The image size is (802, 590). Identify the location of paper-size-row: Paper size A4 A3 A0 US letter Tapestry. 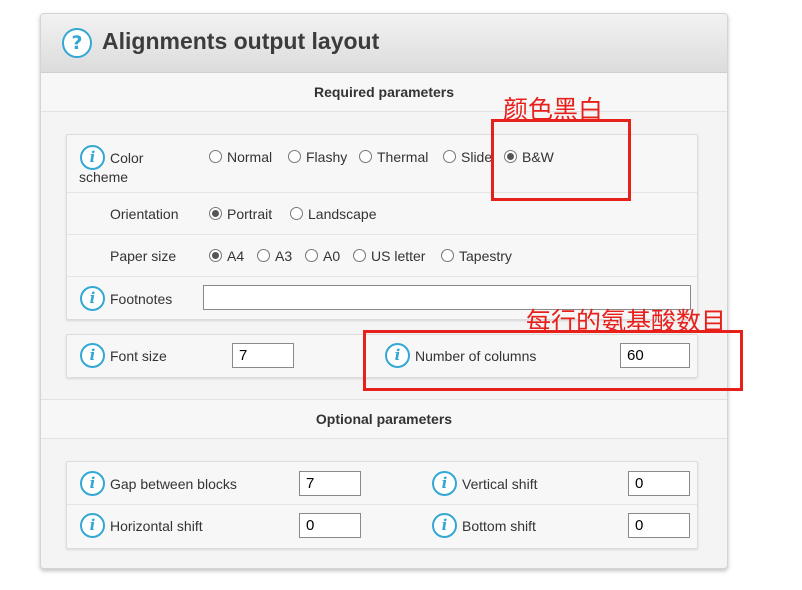
(382, 256).